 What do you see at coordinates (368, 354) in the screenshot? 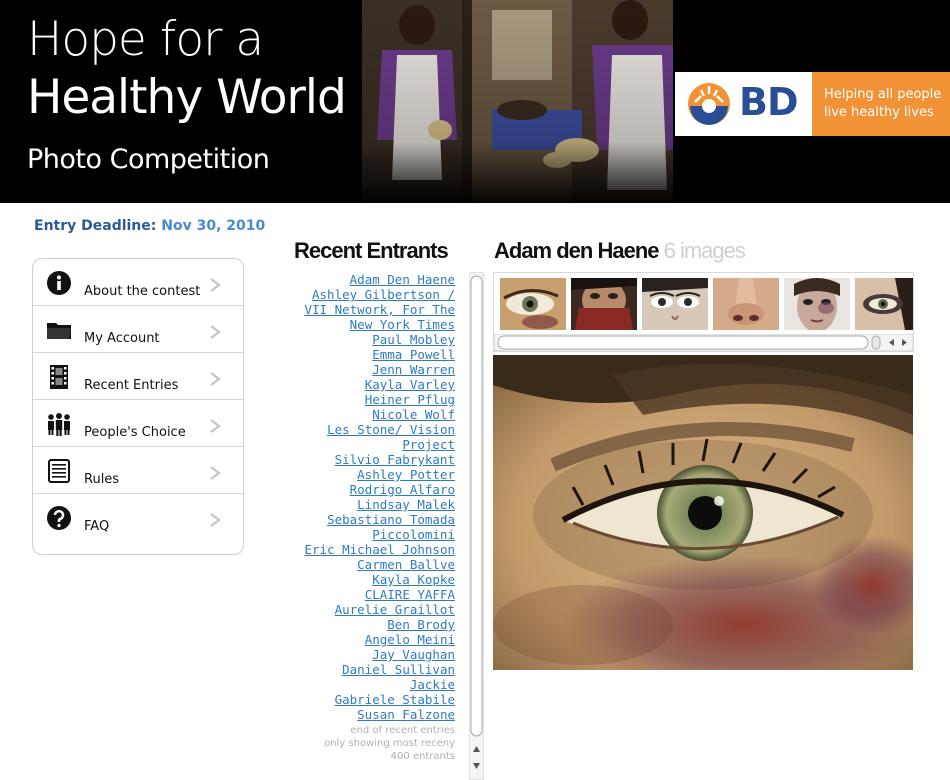
I see `entrant-link: Emma Powell` at bounding box center [368, 354].